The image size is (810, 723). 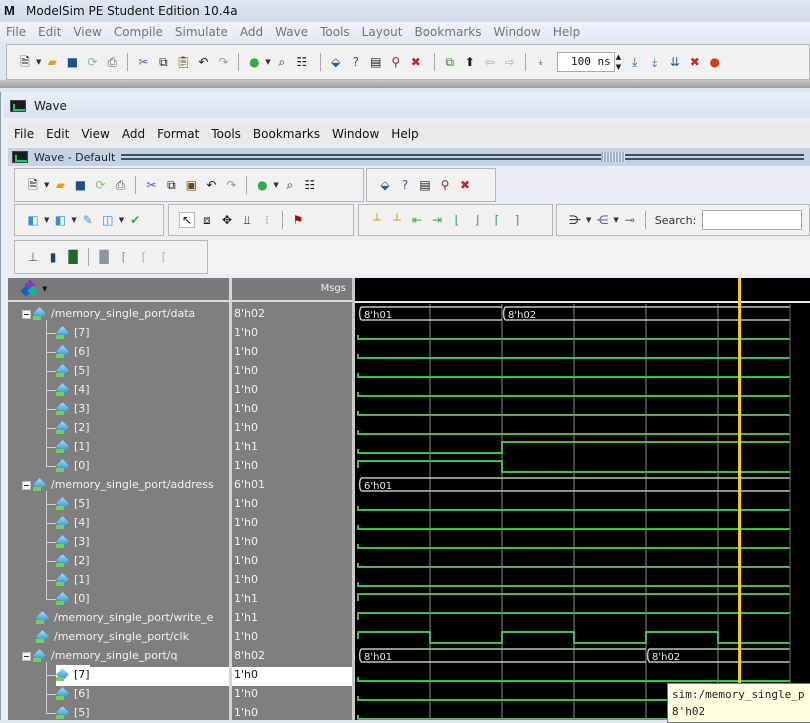 What do you see at coordinates (510, 62) in the screenshot?
I see `forward-arrow-icon: ⇨` at bounding box center [510, 62].